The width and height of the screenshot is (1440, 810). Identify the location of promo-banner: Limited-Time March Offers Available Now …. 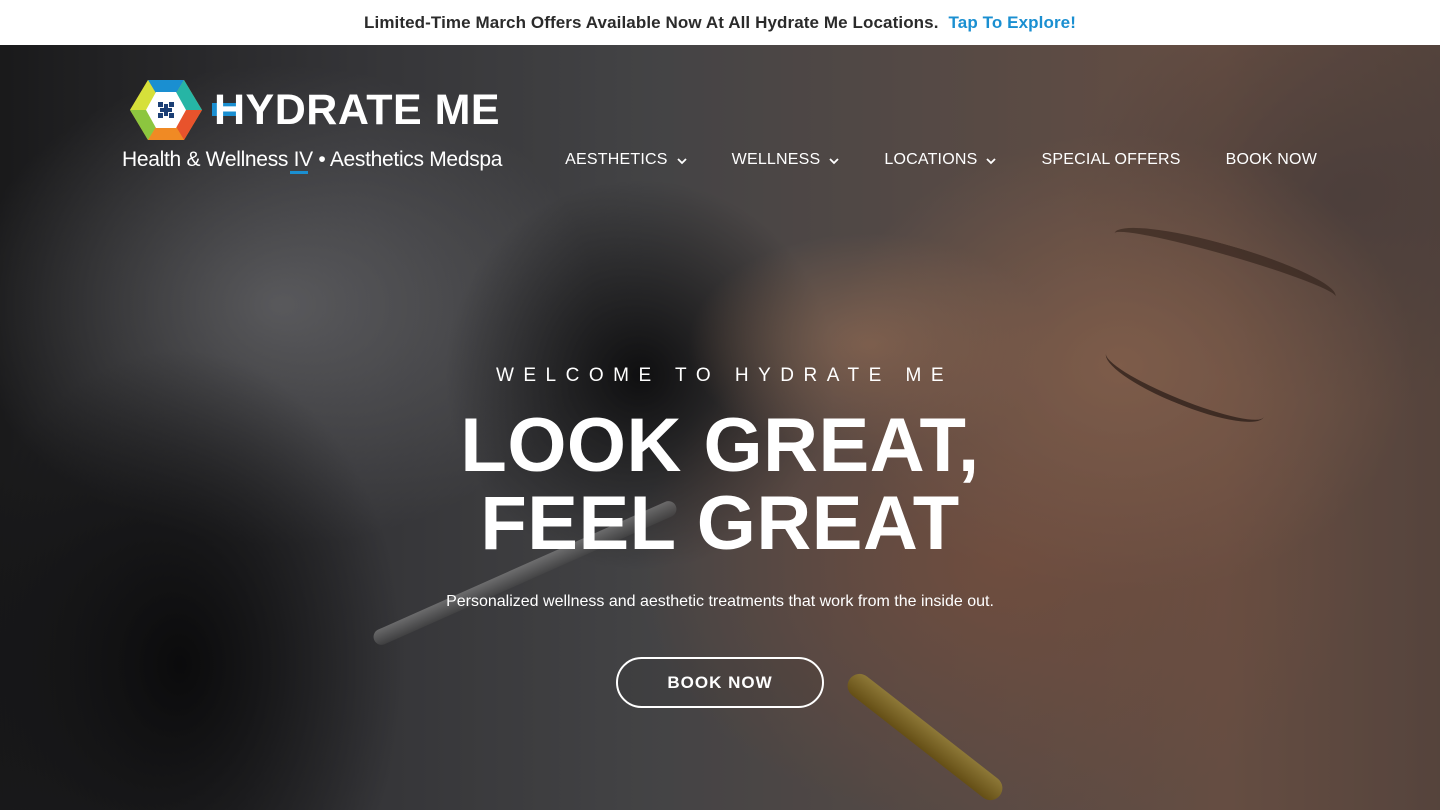
(720, 22).